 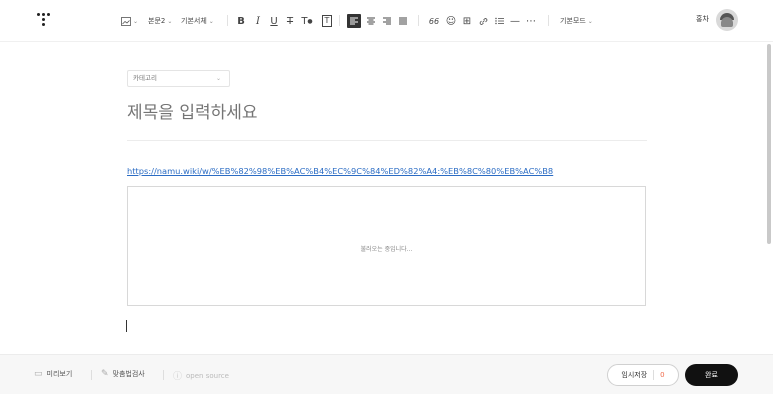 I want to click on title-divider, so click(x=387, y=140).